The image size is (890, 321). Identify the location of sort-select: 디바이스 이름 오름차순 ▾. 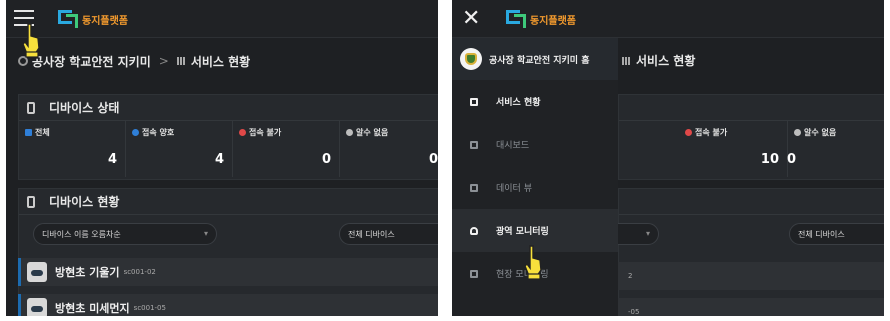
(125, 234).